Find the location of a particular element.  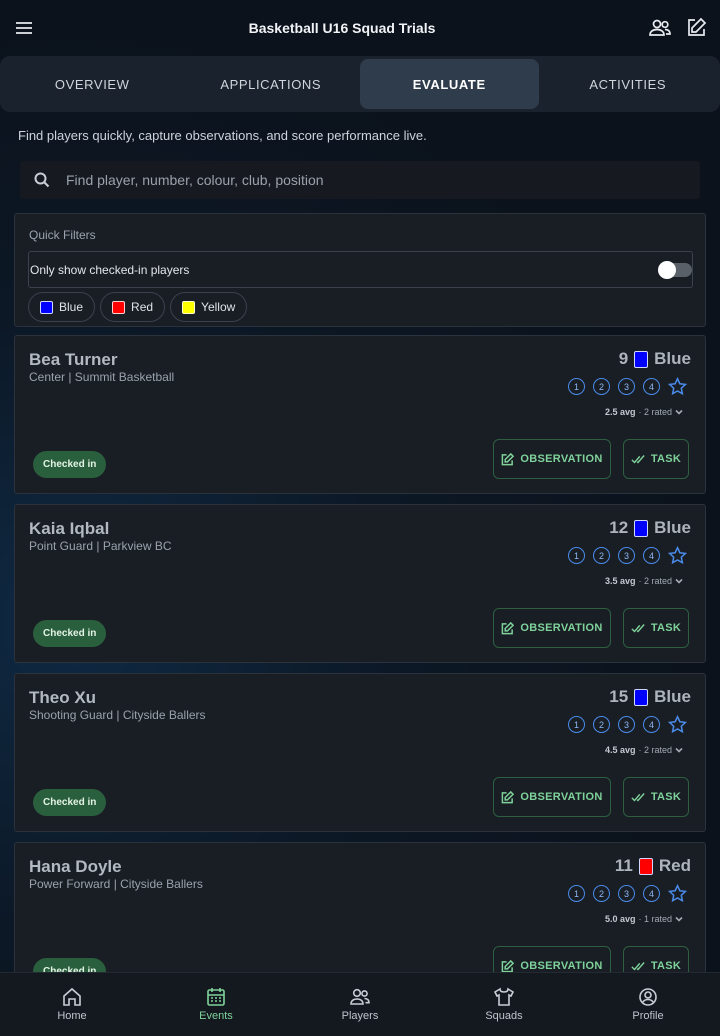

player-number: 11 is located at coordinates (623, 865).